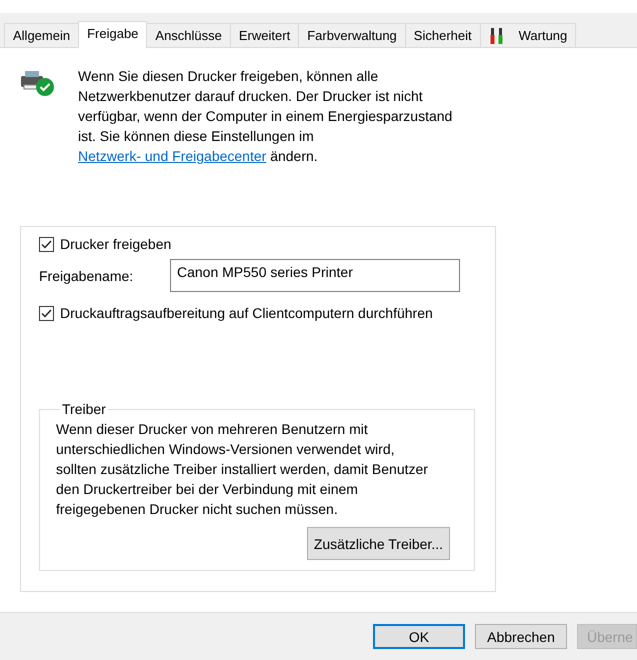  I want to click on tab: Allgemein, so click(42, 35).